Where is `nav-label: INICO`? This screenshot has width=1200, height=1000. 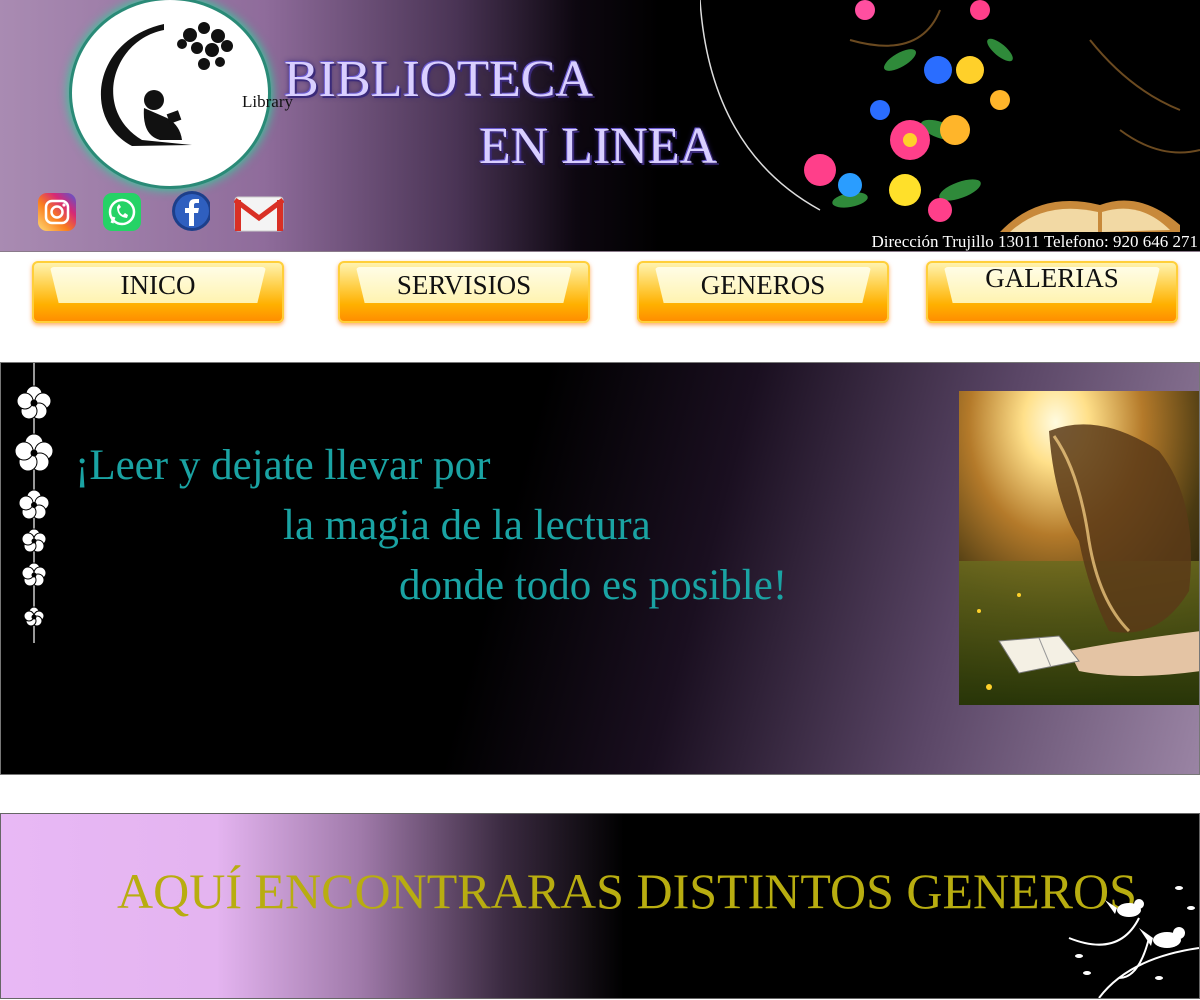 nav-label: INICO is located at coordinates (158, 285).